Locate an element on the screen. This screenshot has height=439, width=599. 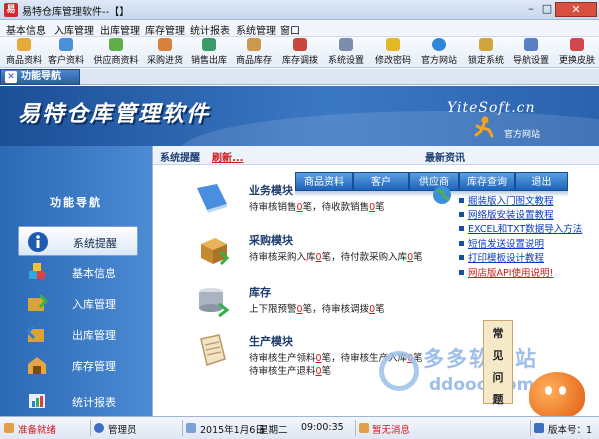
status-user: 管理员 is located at coordinates (122, 430).